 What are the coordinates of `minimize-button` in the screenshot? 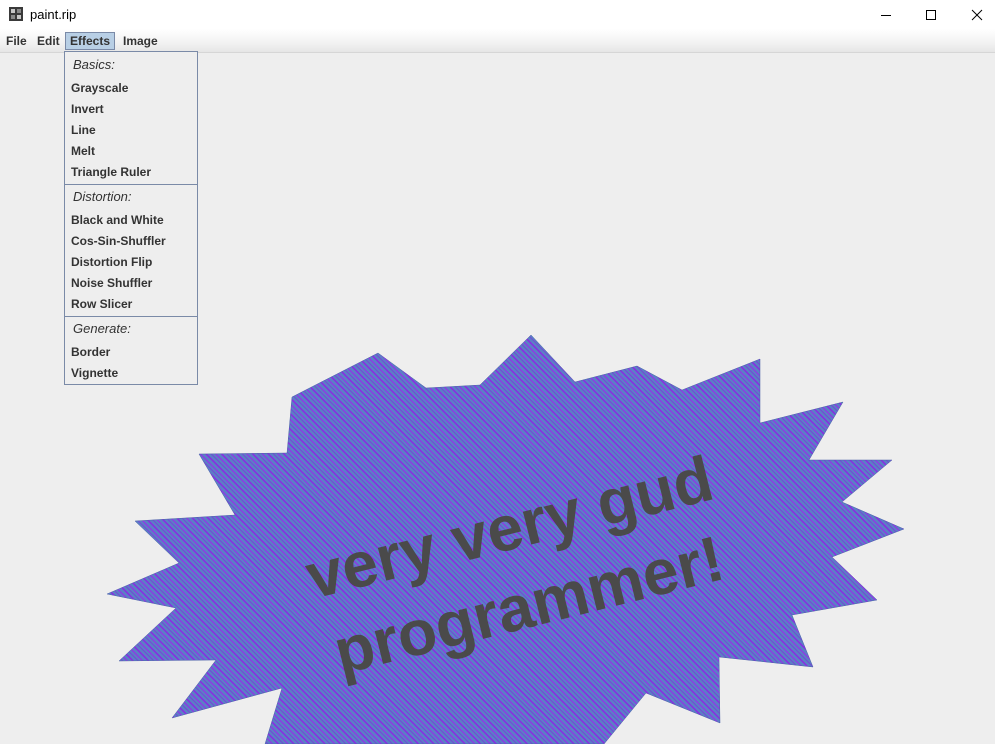 It's located at (886, 14).